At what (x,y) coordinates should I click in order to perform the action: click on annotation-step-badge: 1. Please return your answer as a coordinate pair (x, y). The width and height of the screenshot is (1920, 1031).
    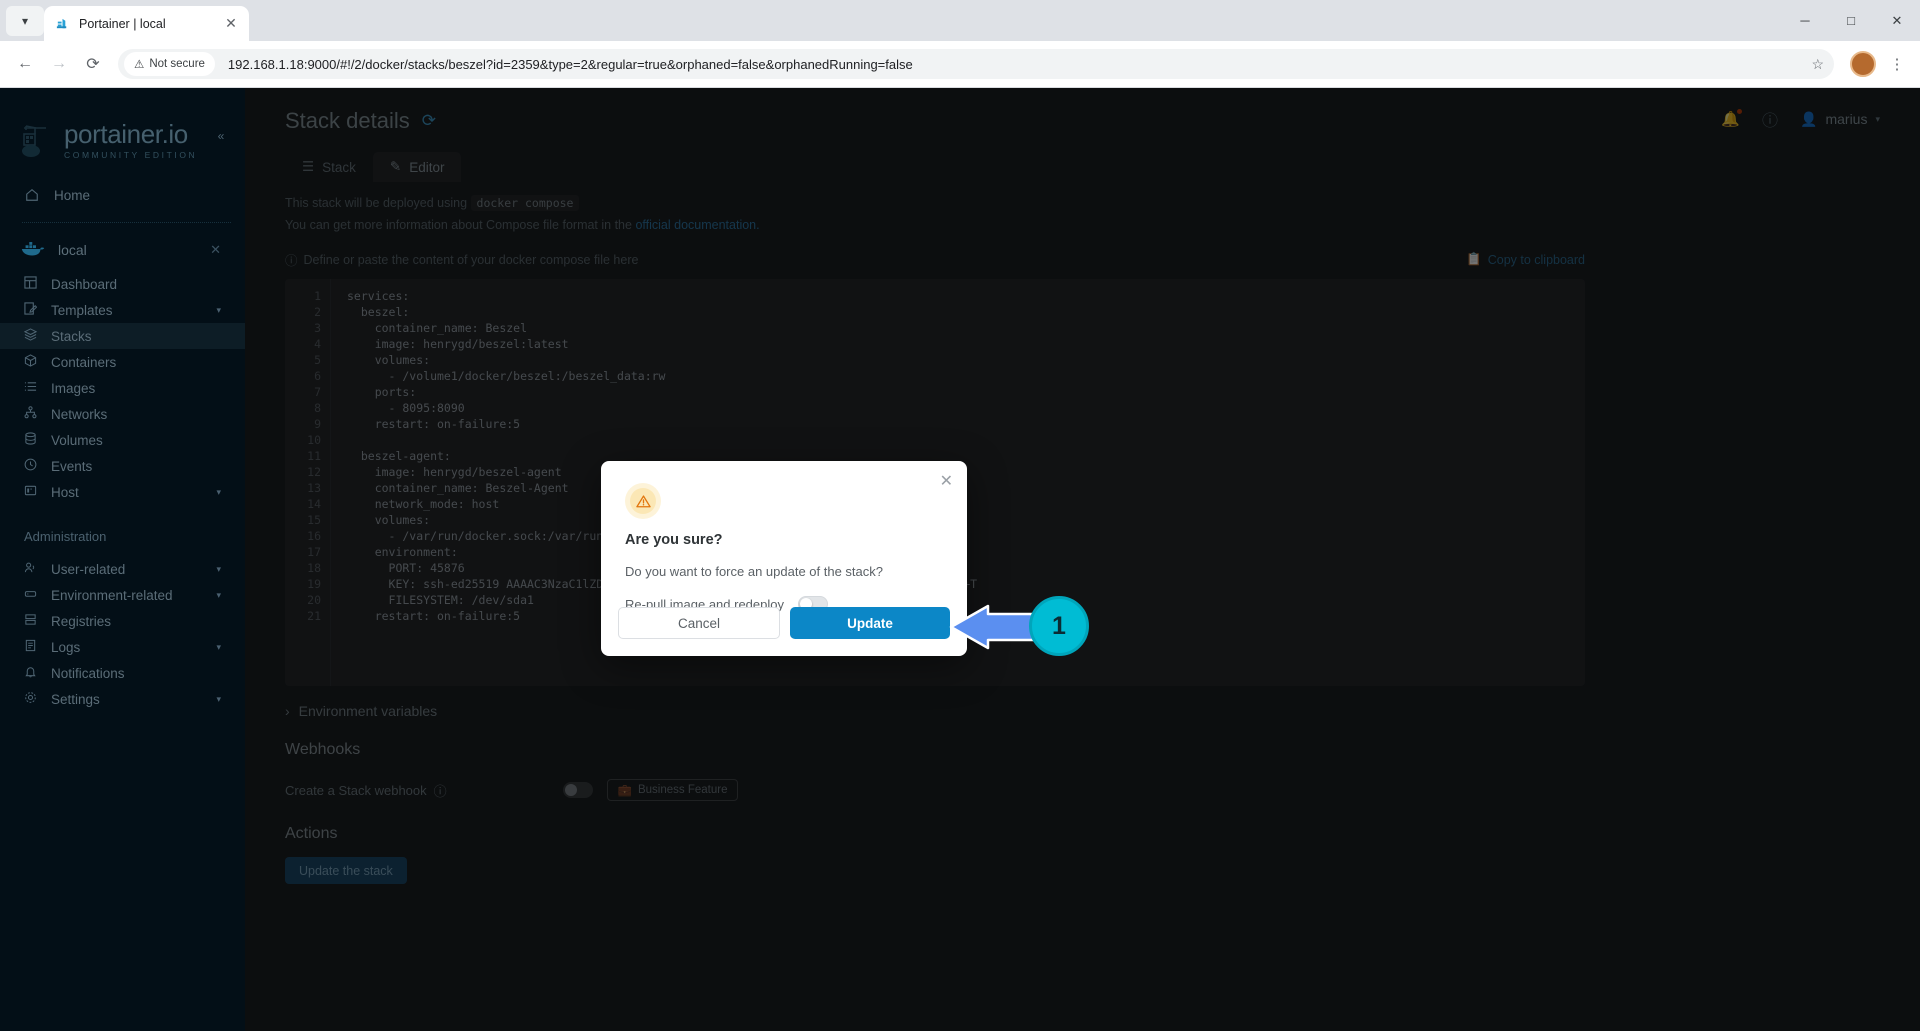
    Looking at the image, I should click on (1059, 626).